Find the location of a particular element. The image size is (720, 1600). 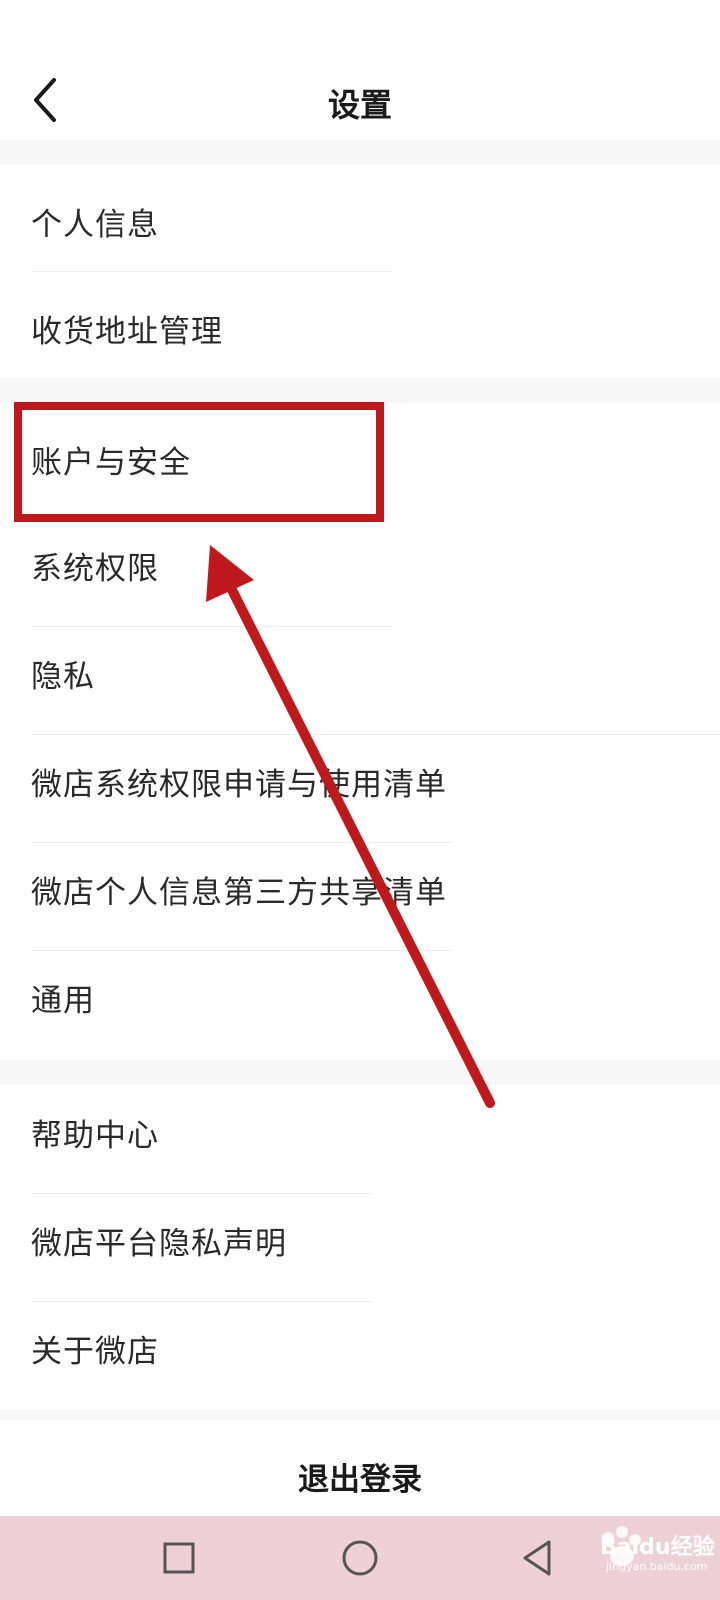

recent-apps-button is located at coordinates (179, 1558).